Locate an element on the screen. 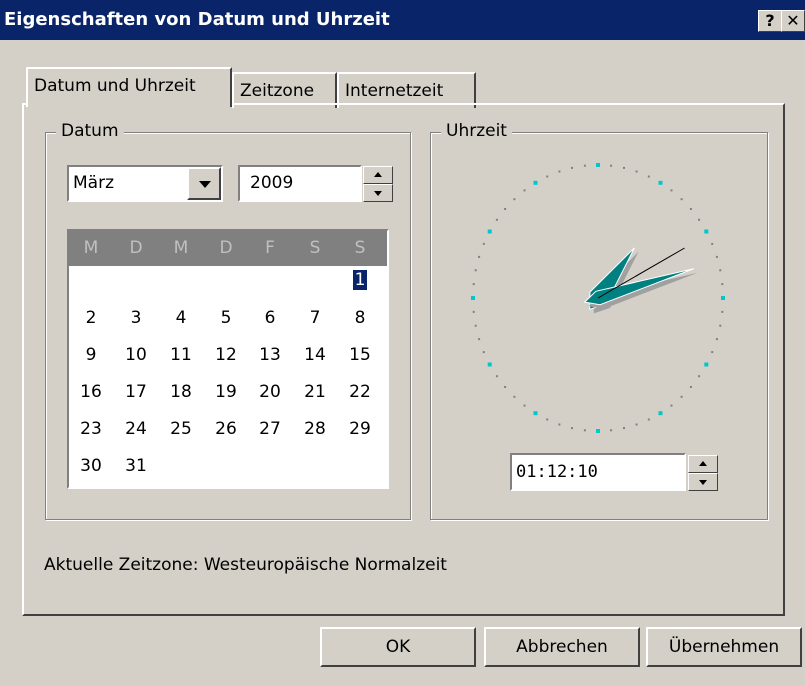  help-button: ? is located at coordinates (770, 21).